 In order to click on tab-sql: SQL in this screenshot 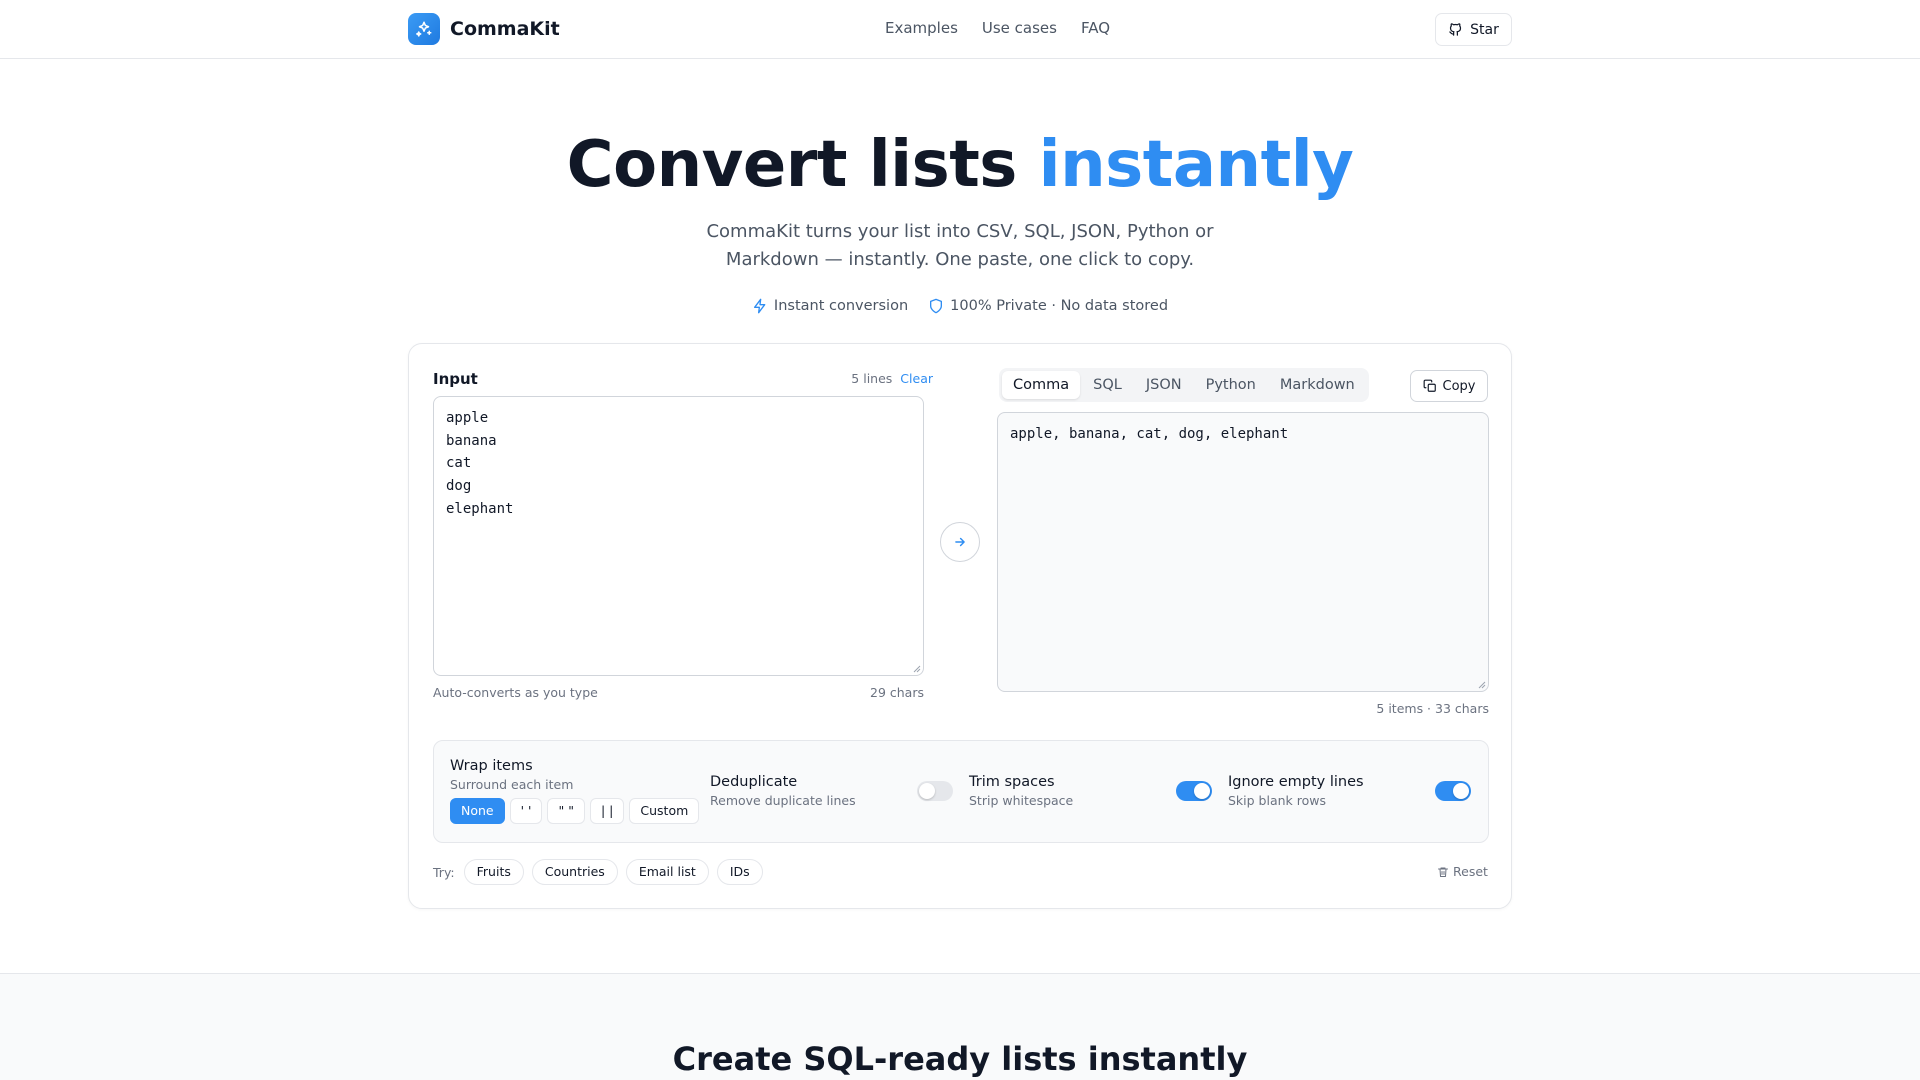, I will do `click(1107, 385)`.